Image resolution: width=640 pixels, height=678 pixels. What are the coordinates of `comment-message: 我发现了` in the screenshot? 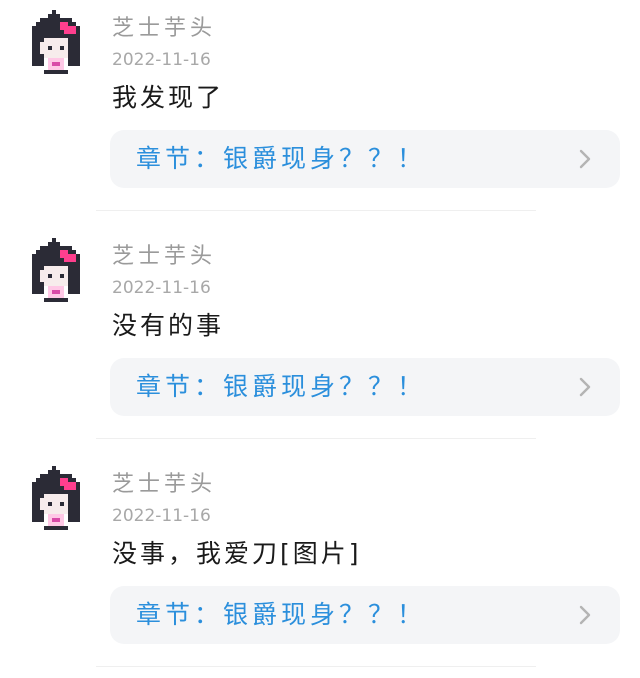 It's located at (168, 97).